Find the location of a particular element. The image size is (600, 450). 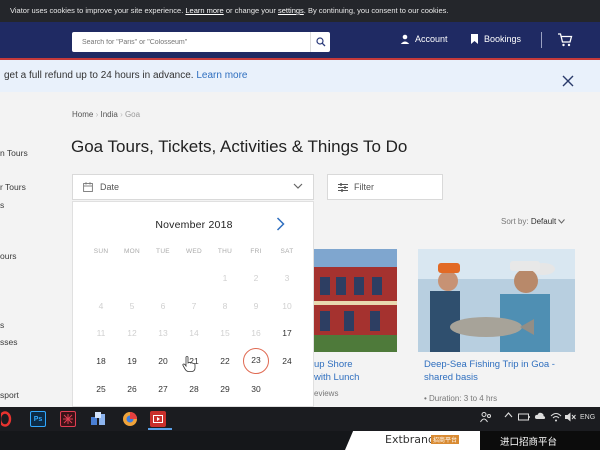

sidebar-category-item: sses is located at coordinates (8, 342).